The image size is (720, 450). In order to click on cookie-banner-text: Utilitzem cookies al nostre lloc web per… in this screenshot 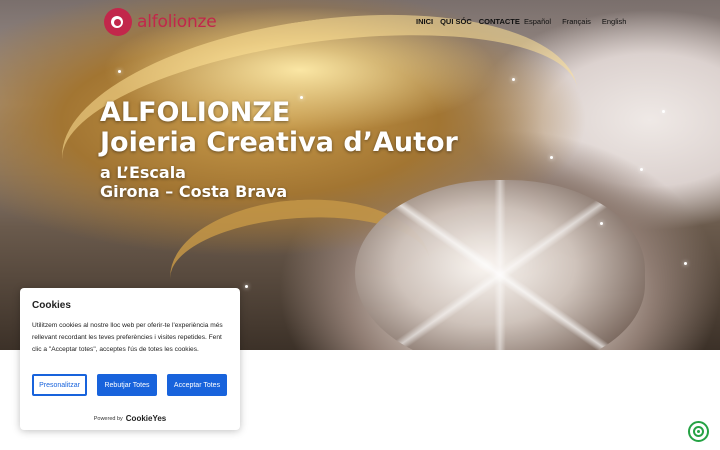, I will do `click(127, 337)`.